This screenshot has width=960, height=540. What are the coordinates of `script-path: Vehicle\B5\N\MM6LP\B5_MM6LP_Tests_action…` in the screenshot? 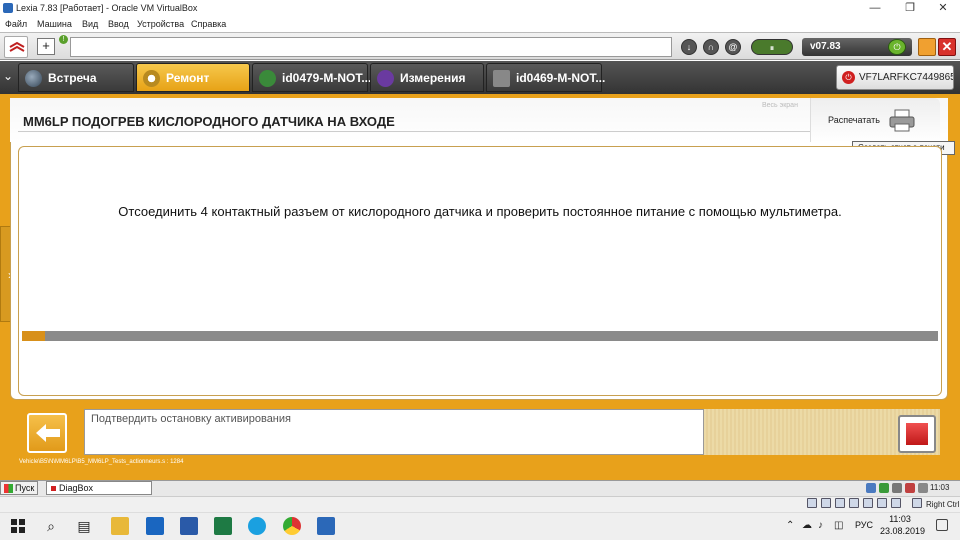 It's located at (101, 462).